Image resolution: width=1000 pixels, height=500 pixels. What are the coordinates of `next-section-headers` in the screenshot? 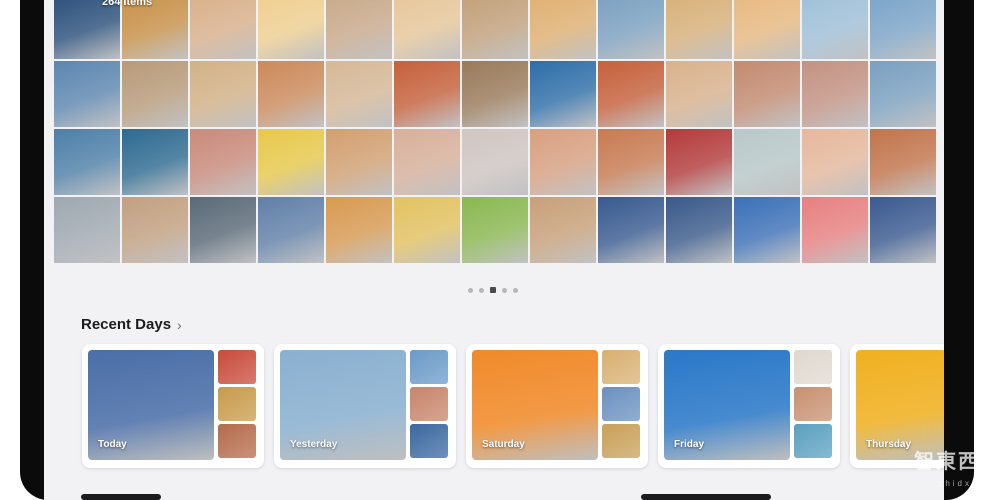 It's located at (511, 496).